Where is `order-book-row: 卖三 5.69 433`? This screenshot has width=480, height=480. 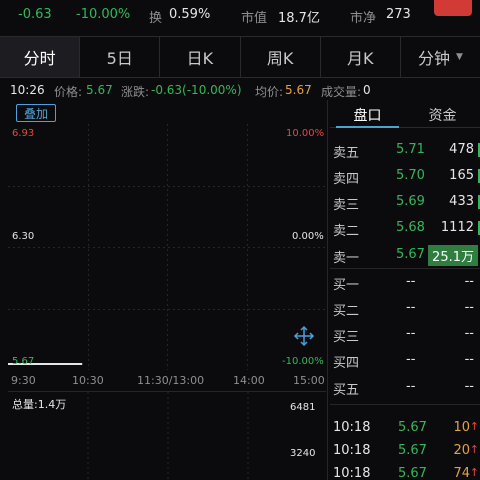 order-book-row: 卖三 5.69 433 is located at coordinates (405, 202).